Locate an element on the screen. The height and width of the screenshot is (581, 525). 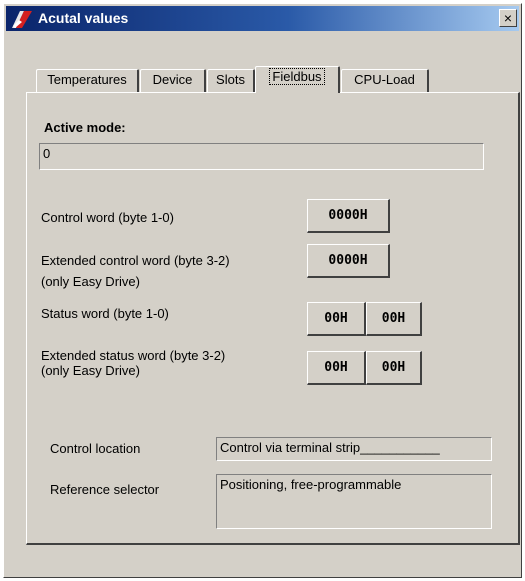
status-word-low-value: 00H is located at coordinates (393, 318).